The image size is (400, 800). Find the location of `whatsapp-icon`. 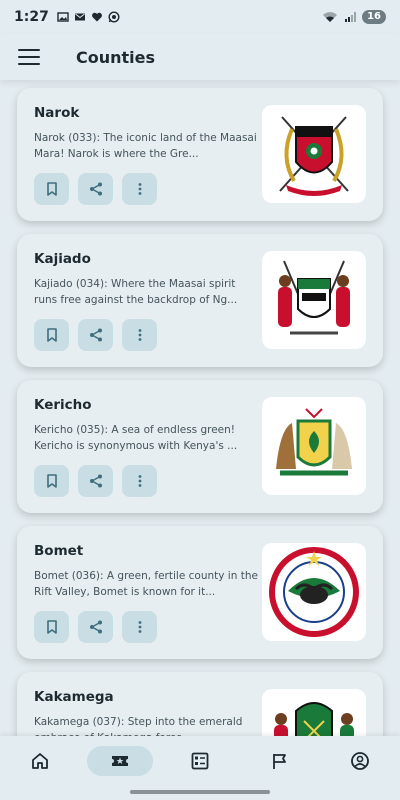

whatsapp-icon is located at coordinates (114, 17).